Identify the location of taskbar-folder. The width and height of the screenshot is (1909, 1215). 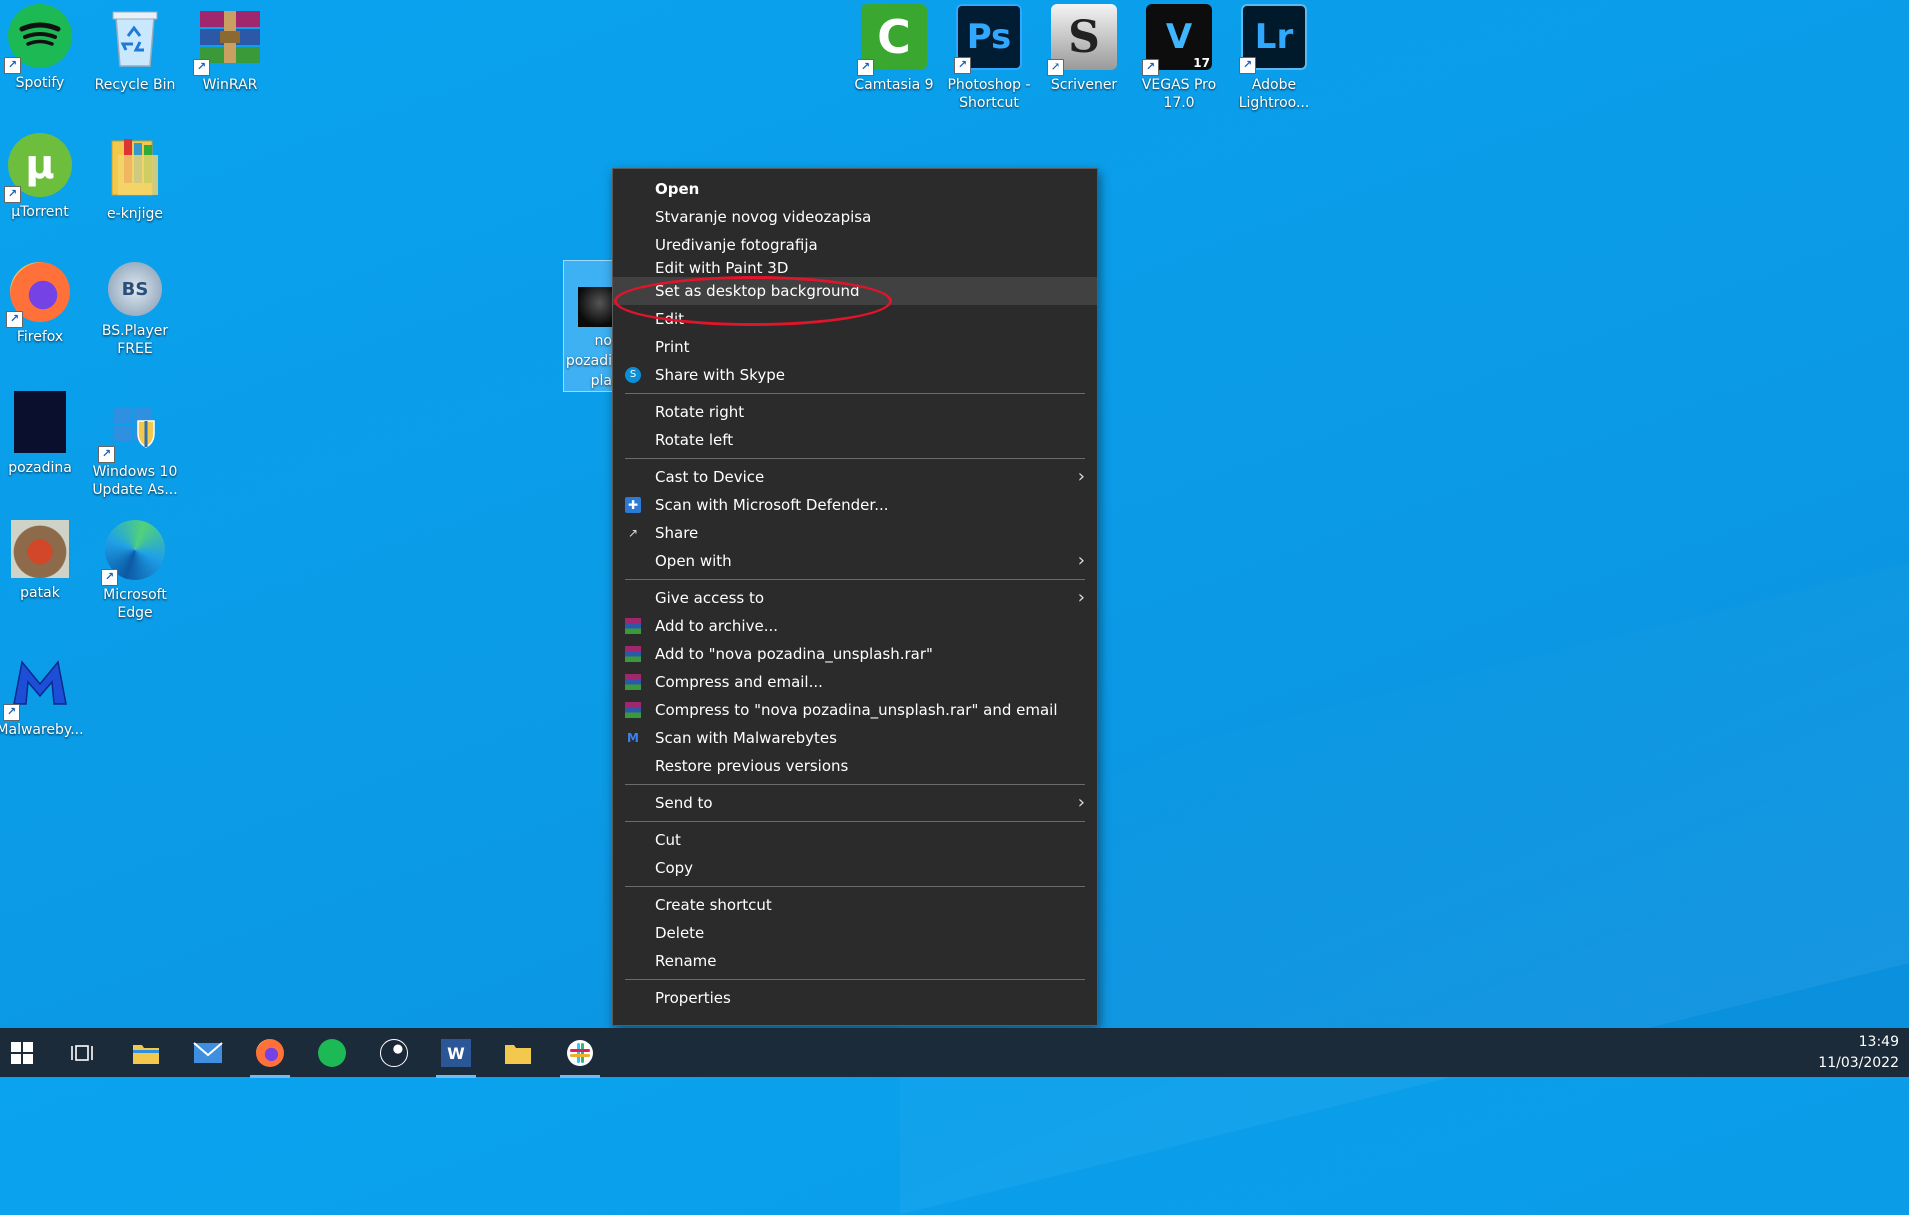
(518, 1053).